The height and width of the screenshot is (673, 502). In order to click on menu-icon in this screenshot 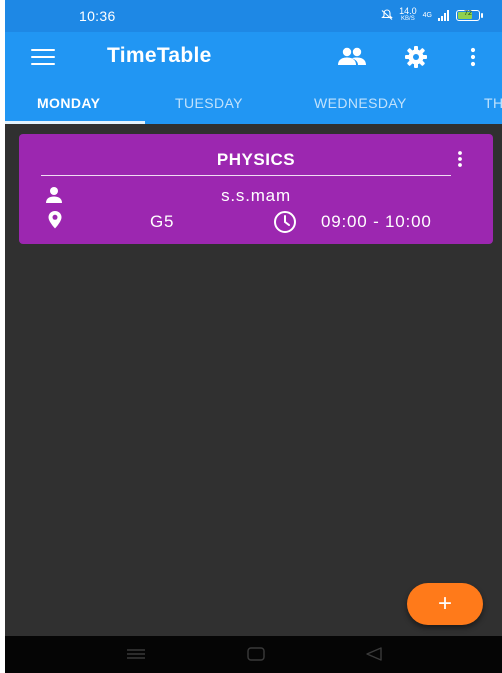, I will do `click(43, 57)`.